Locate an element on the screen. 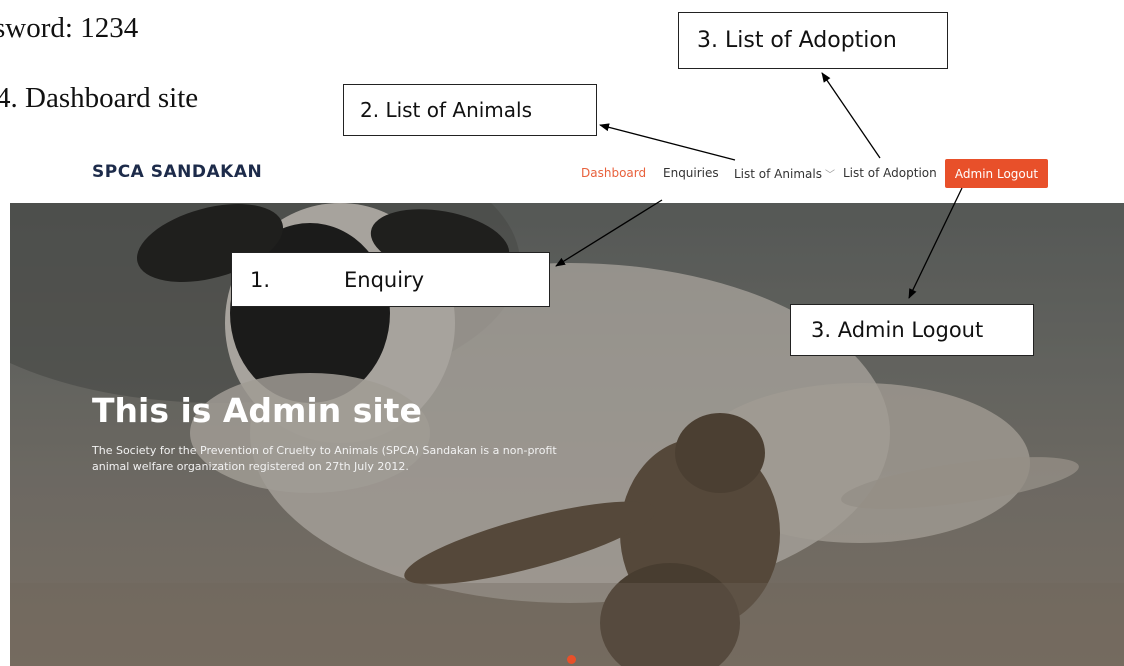  nav-list-of-adoption: List of Adoption is located at coordinates (890, 173).